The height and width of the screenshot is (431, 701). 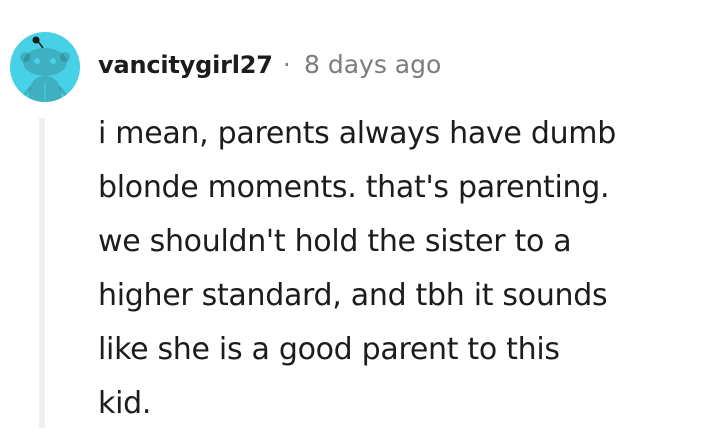 I want to click on comment-body-line: like she is a good parent to this, so click(x=329, y=349).